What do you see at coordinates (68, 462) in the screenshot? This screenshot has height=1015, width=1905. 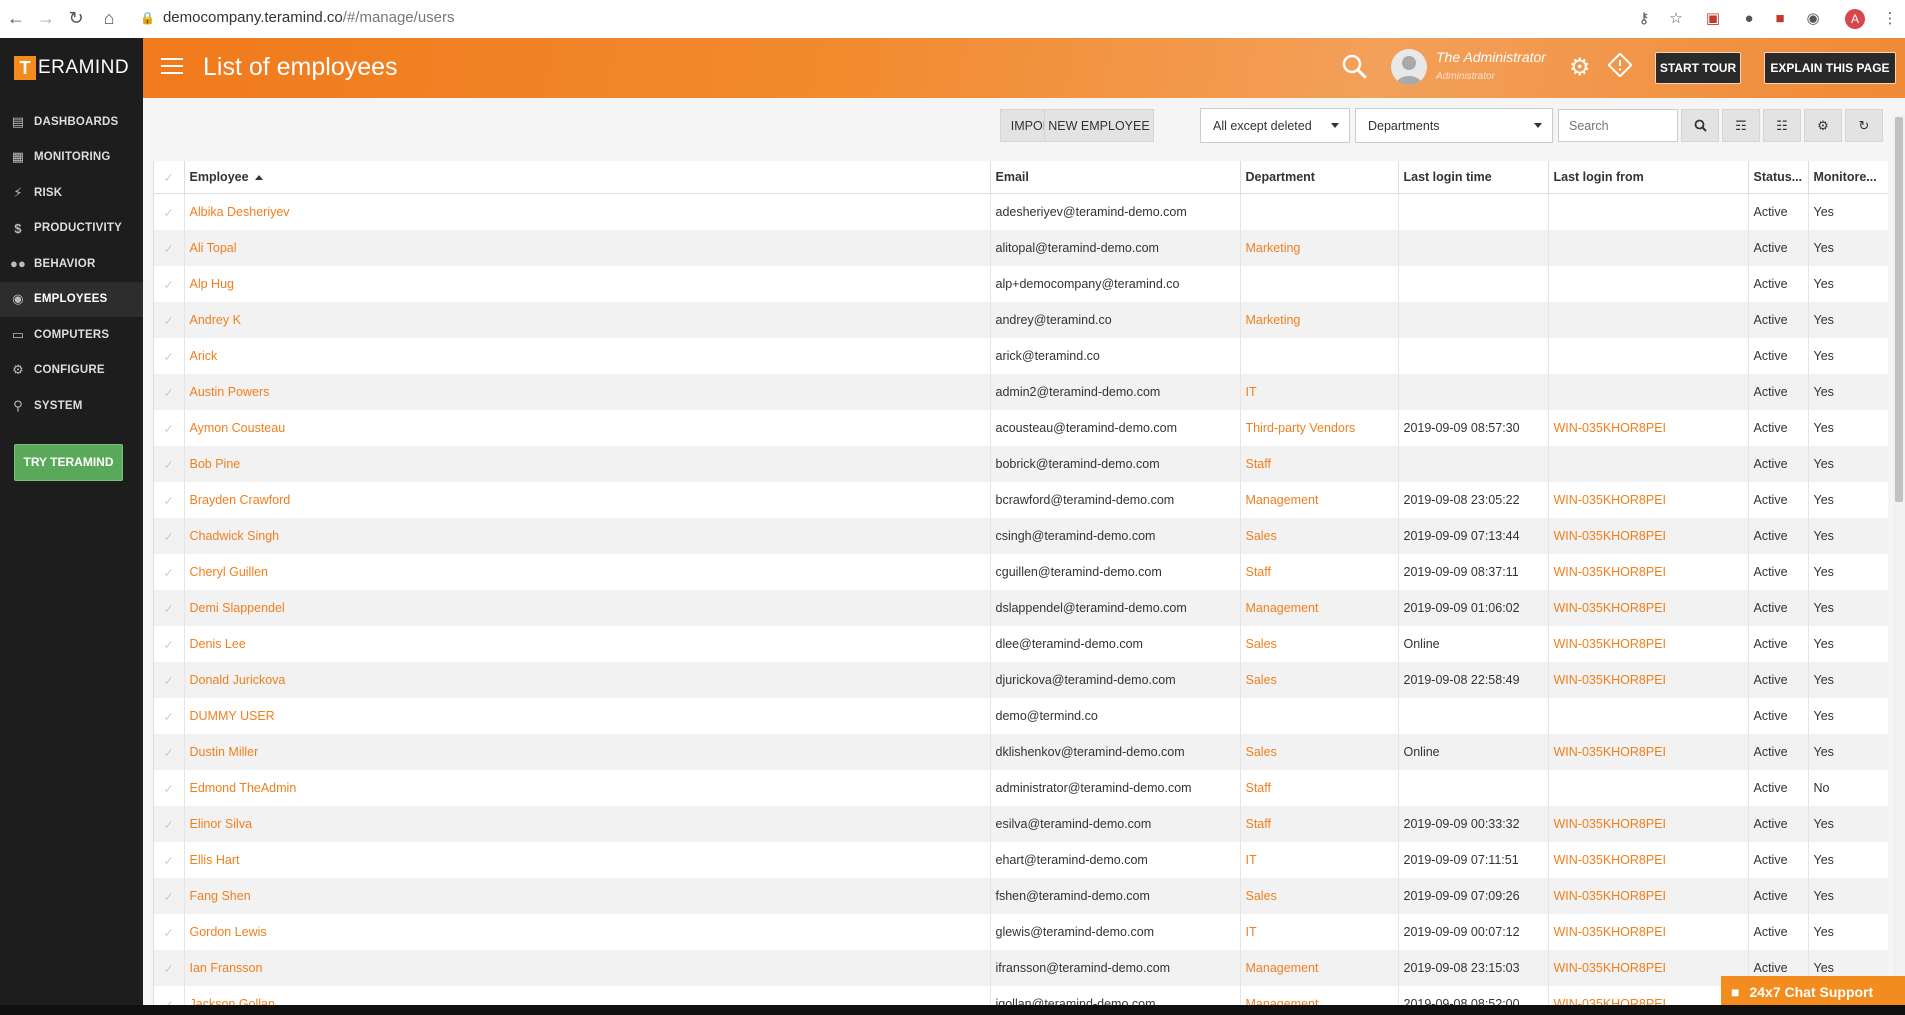 I see `try-teramind-button: TRY TERAMIND` at bounding box center [68, 462].